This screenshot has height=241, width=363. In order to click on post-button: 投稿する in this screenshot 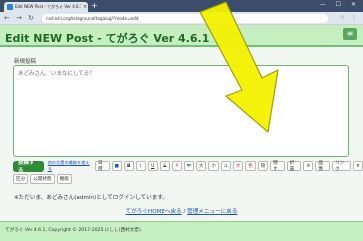, I will do `click(28, 167)`.